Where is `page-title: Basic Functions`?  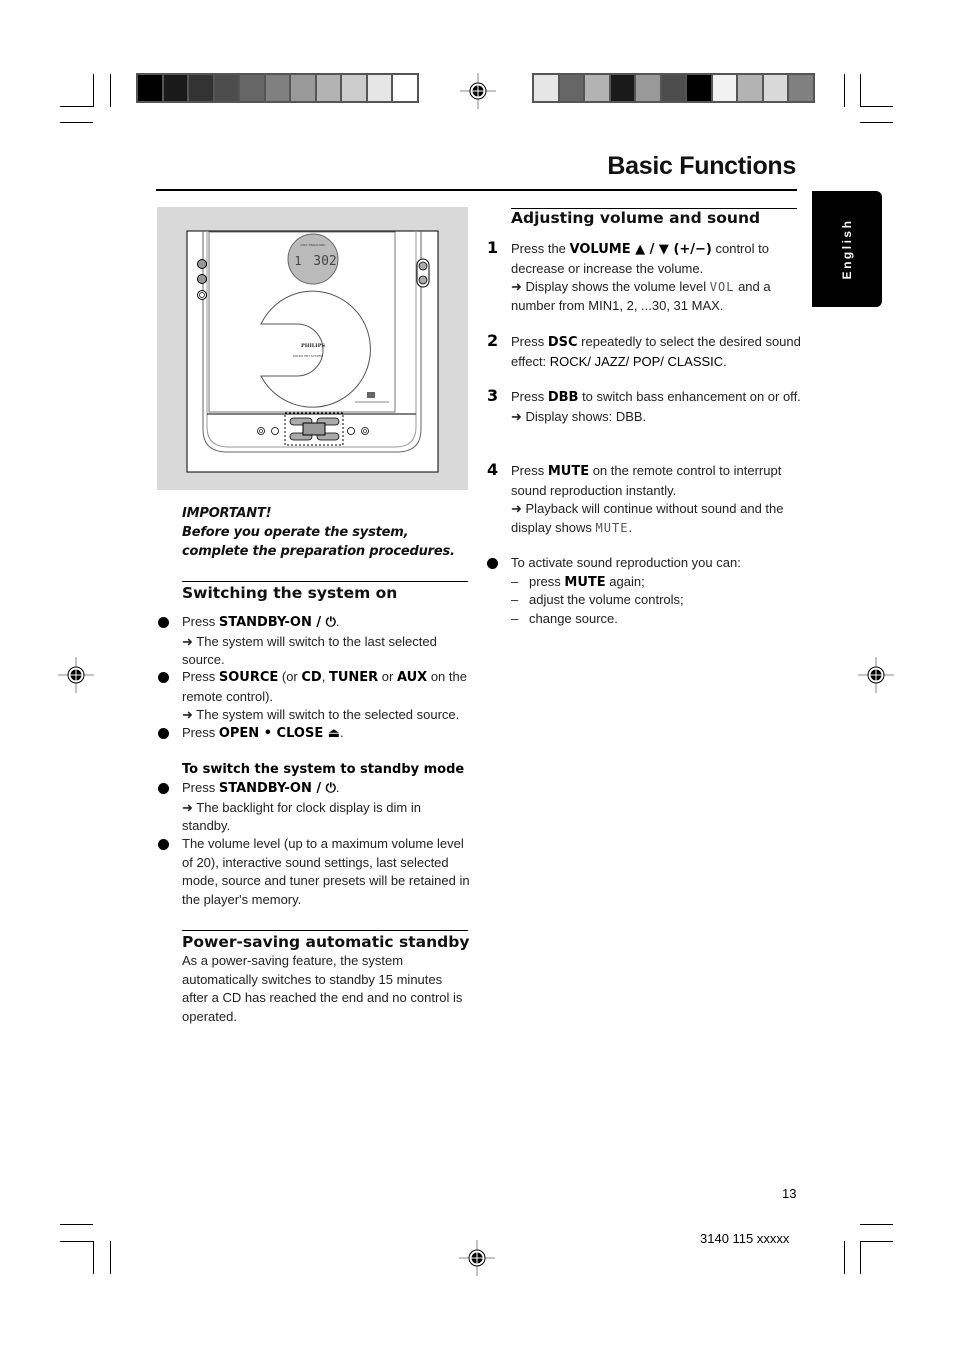
page-title: Basic Functions is located at coordinates (701, 166).